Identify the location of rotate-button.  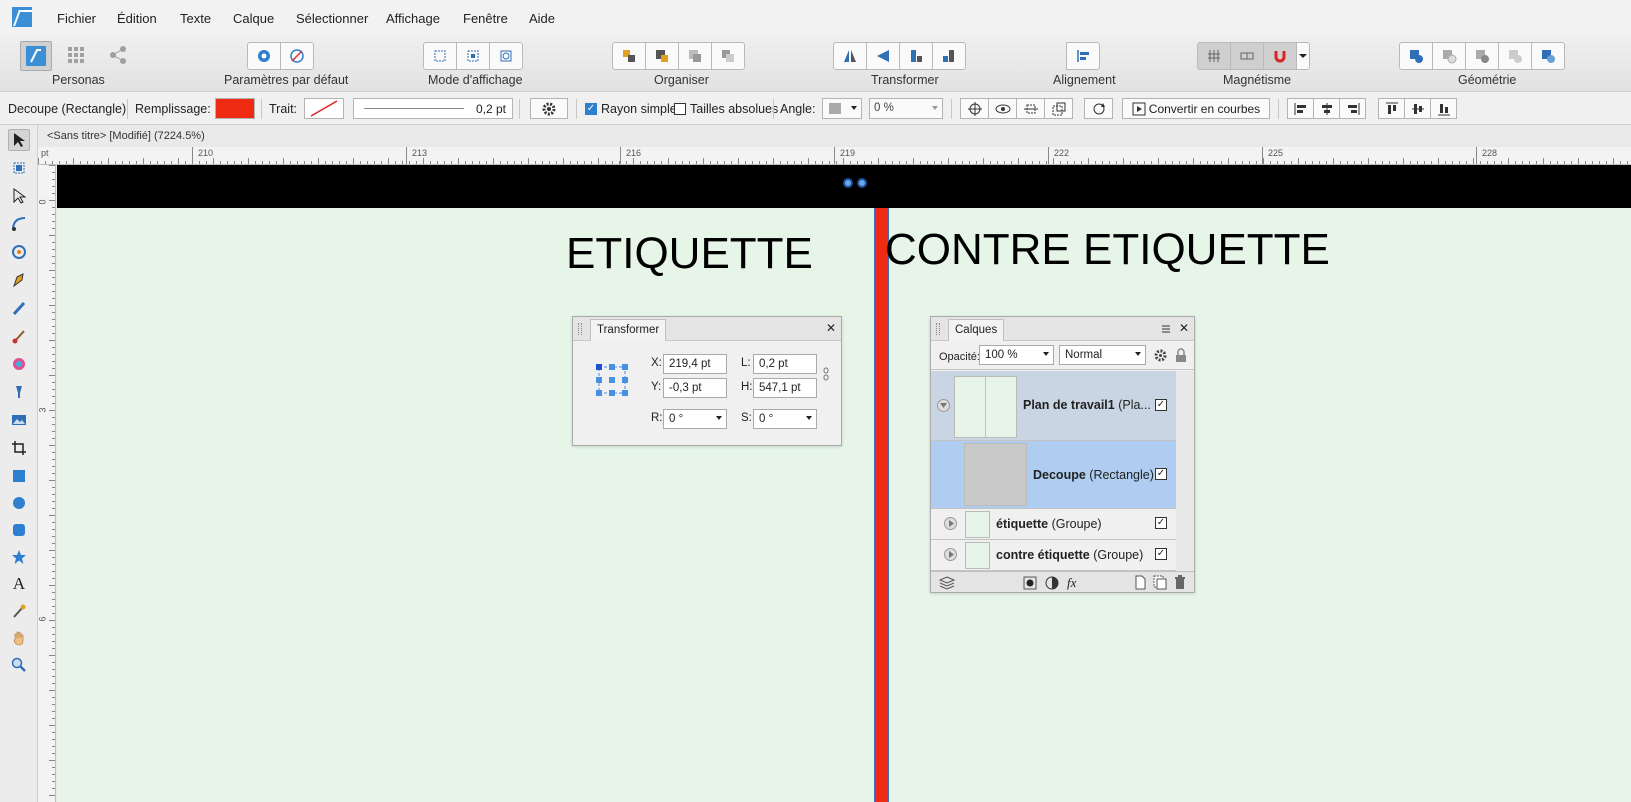
(1098, 108).